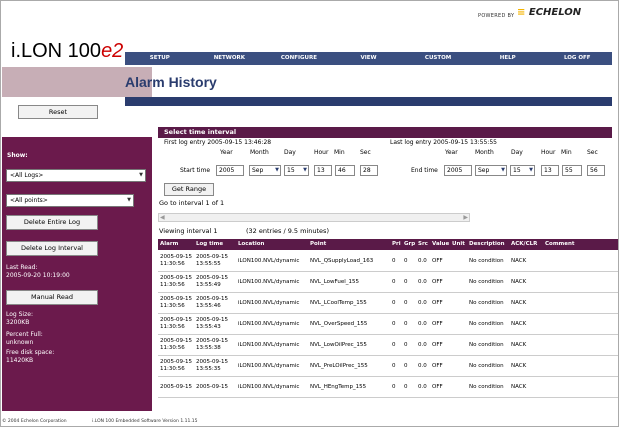 The height and width of the screenshot is (427, 619). I want to click on end-year-input: 2005, so click(458, 170).